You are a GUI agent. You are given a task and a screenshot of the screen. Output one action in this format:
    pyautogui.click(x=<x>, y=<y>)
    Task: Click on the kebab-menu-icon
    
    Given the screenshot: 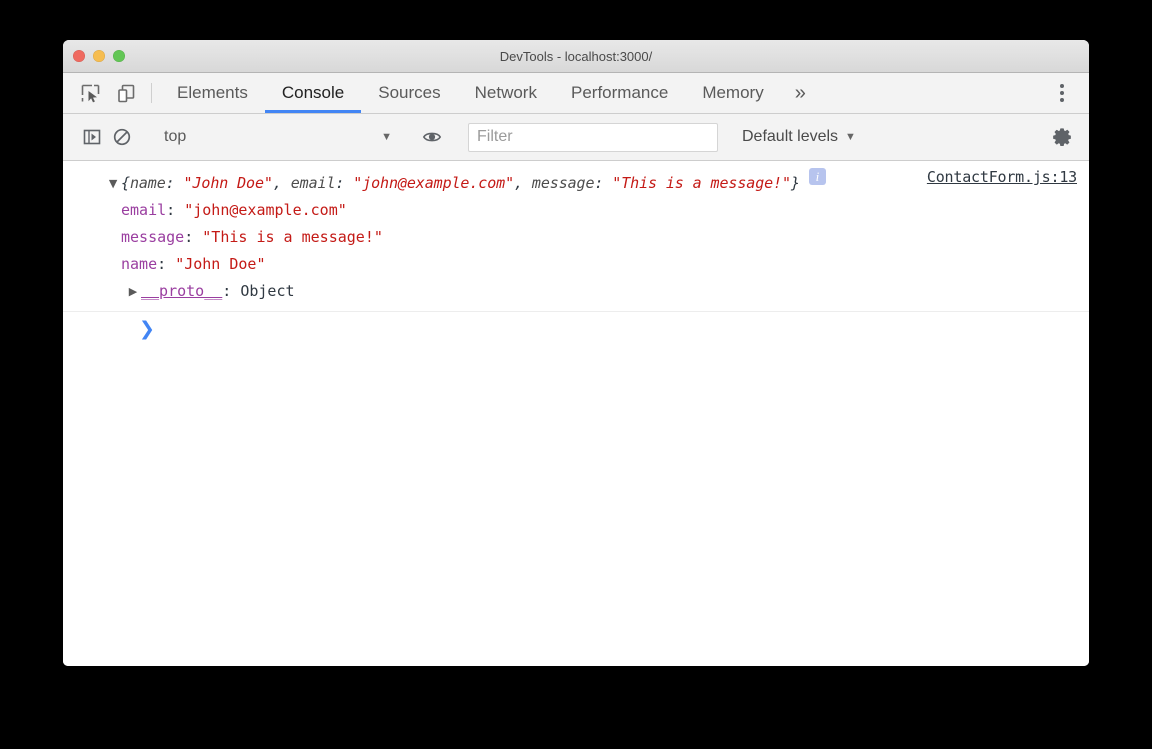 What is the action you would take?
    pyautogui.click(x=1062, y=93)
    